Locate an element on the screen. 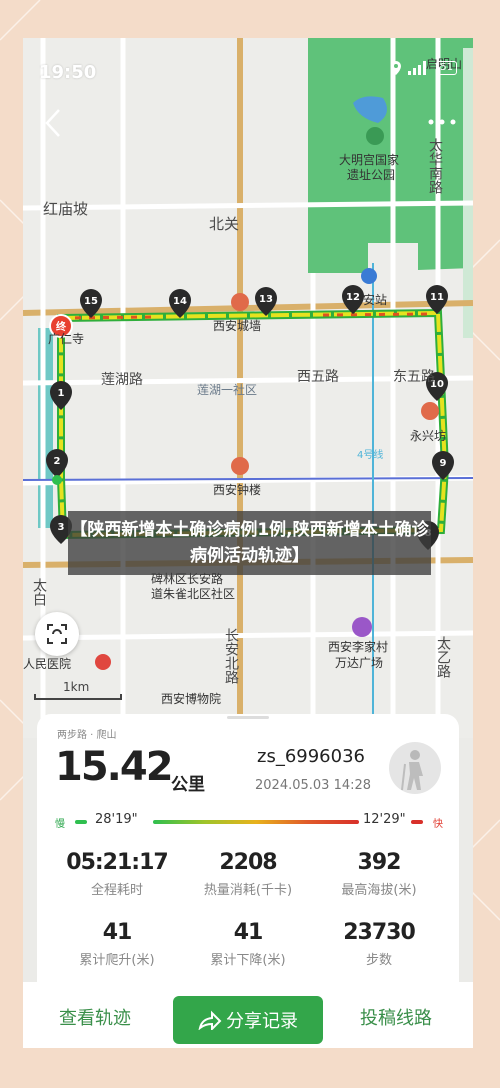 Image resolution: width=500 pixels, height=1088 pixels. status-time: 19:50 is located at coordinates (68, 72).